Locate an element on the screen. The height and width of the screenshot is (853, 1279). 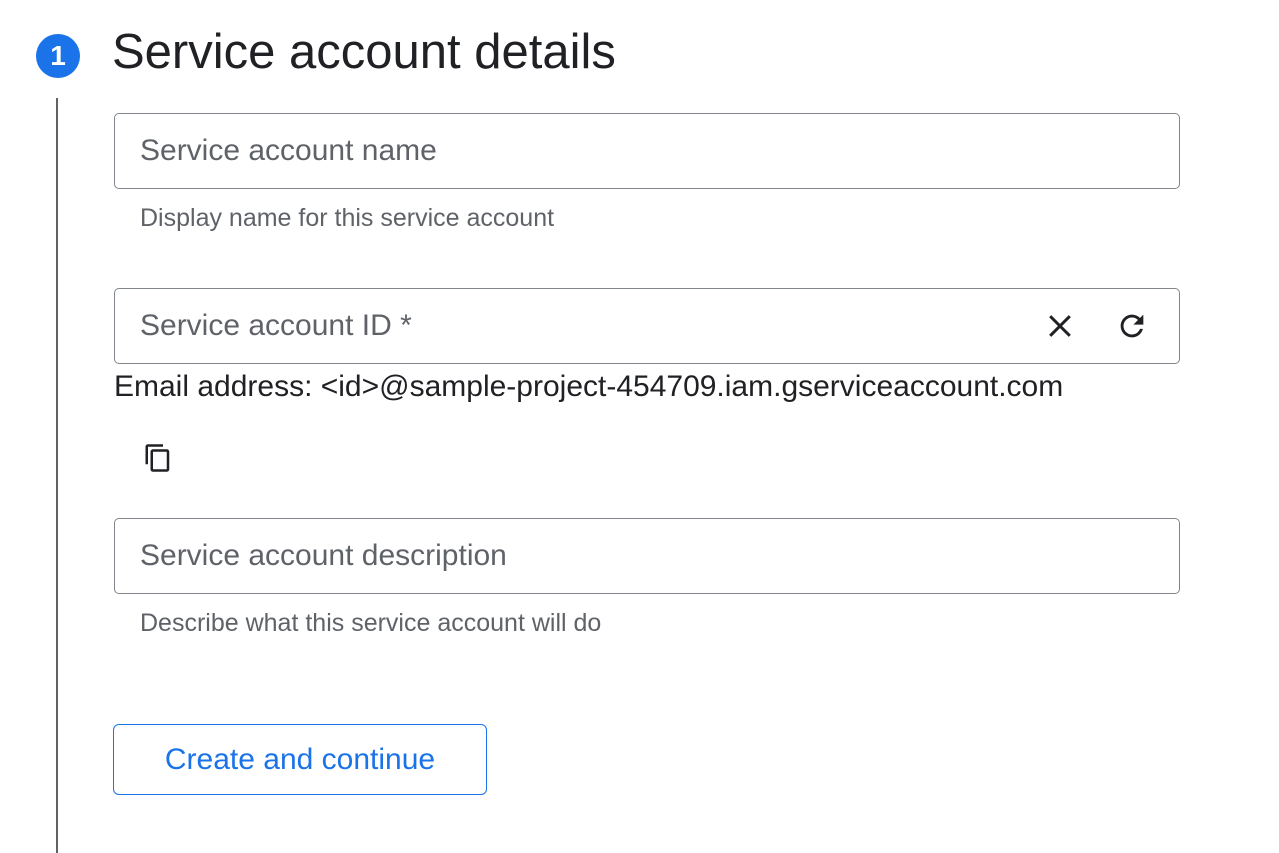
copy-icon is located at coordinates (157, 458).